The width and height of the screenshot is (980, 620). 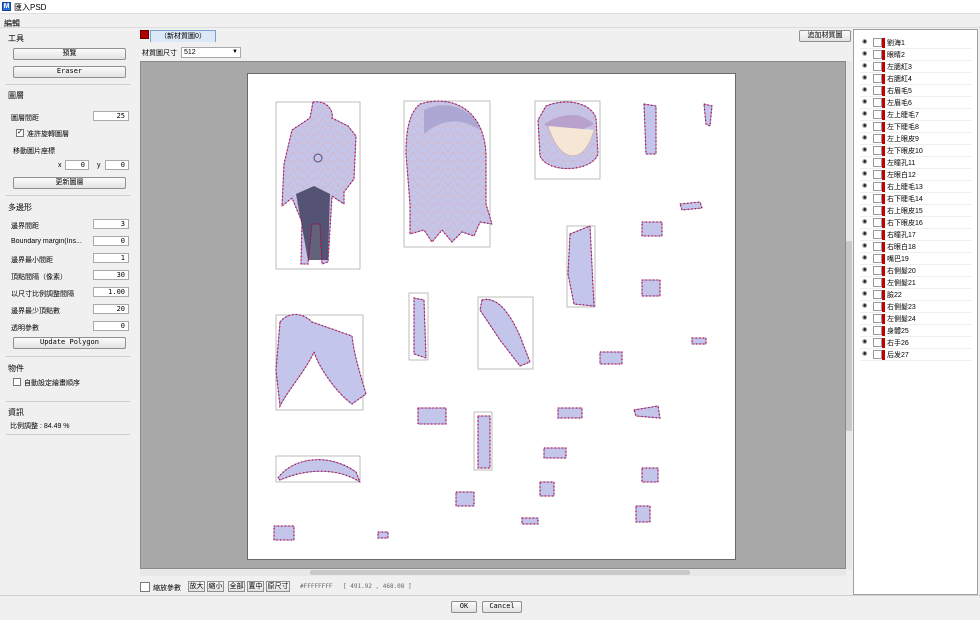 I want to click on original-size-button: 原尺寸, so click(x=278, y=586).